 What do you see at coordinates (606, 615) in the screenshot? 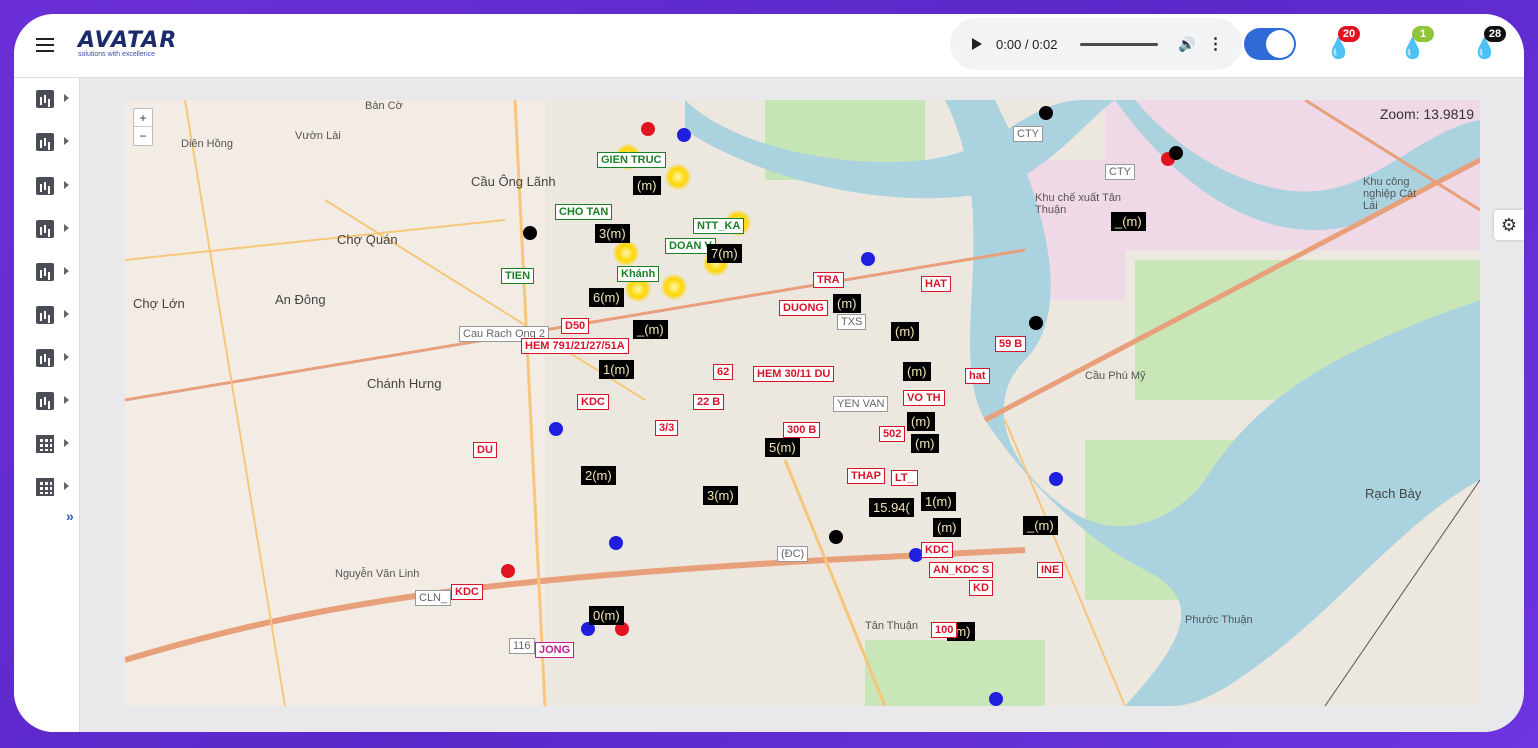
I see `station-reading: 0(m)` at bounding box center [606, 615].